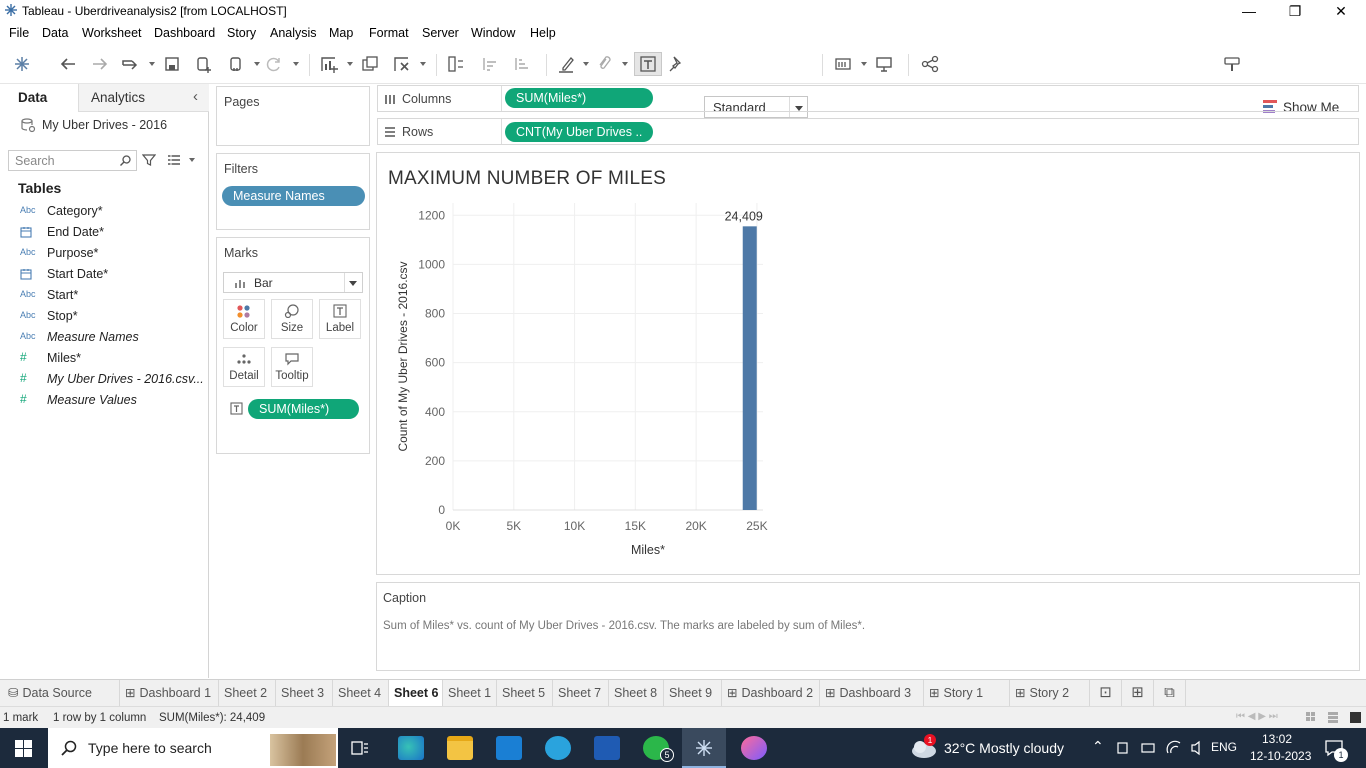  What do you see at coordinates (1106, 693) in the screenshot?
I see `new-worksheet-tab-icon: ⊡` at bounding box center [1106, 693].